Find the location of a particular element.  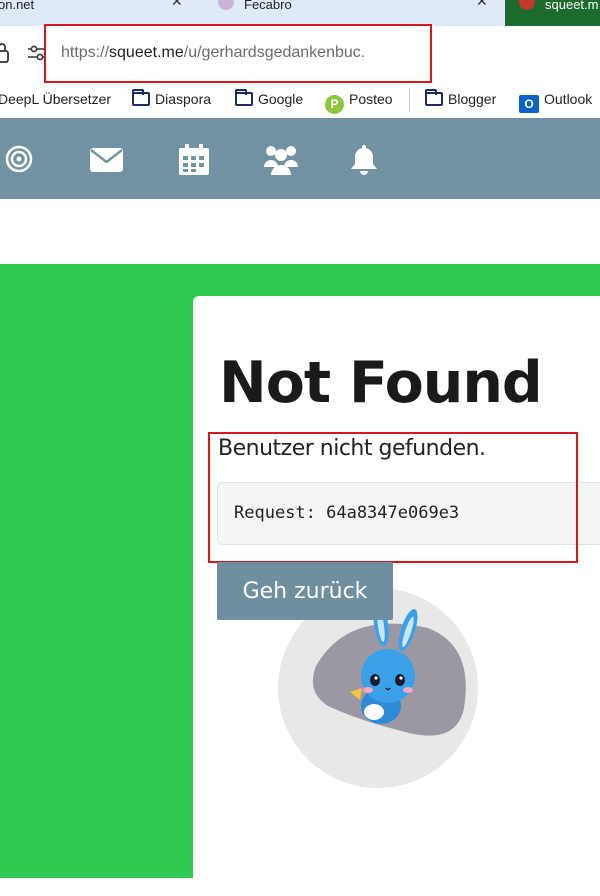

outlook-icon: O is located at coordinates (529, 104).